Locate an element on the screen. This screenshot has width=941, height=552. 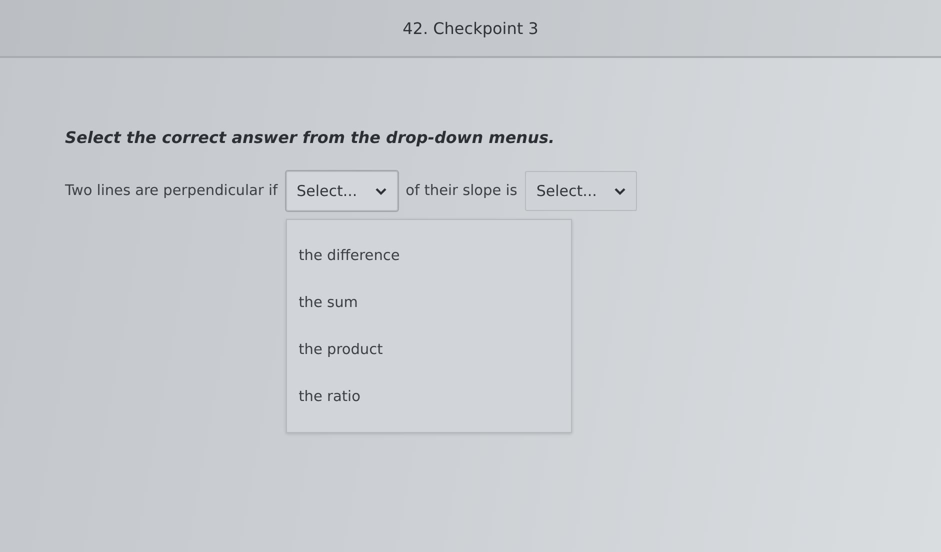
instruction-text: Select the correct answer from the drop-down menus. is located at coordinates (310, 137).